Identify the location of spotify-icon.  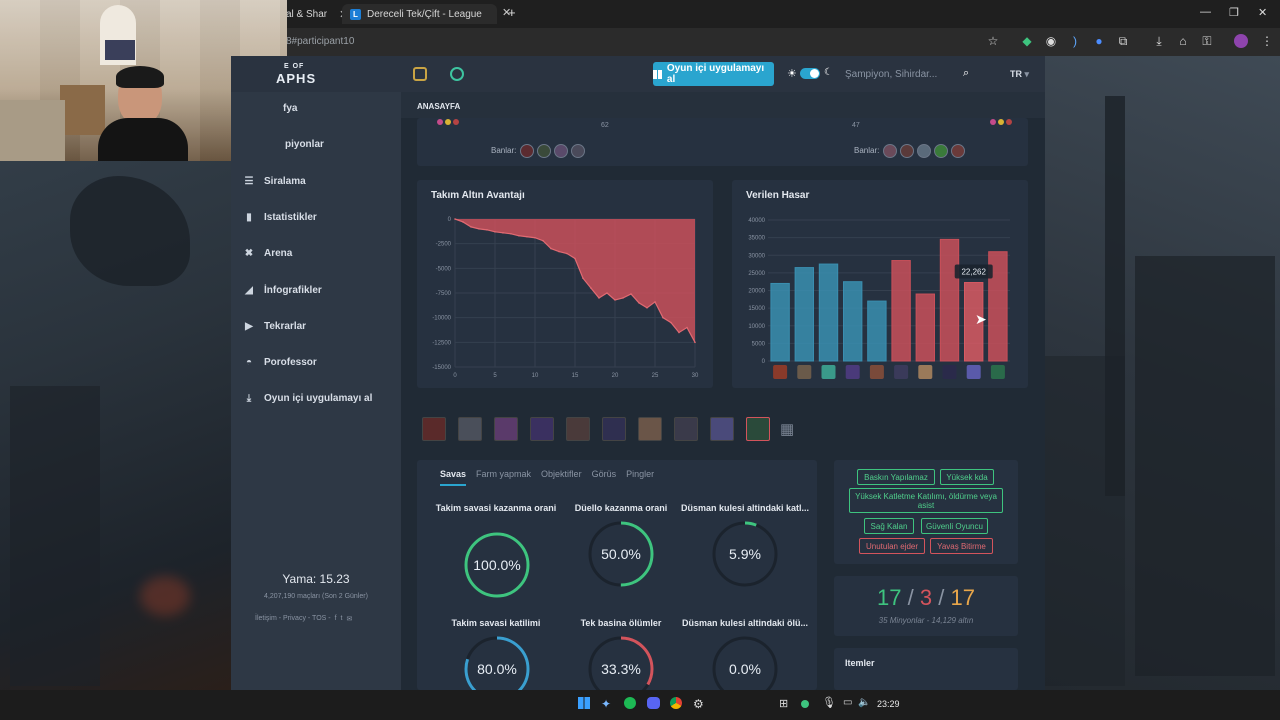
(630, 703).